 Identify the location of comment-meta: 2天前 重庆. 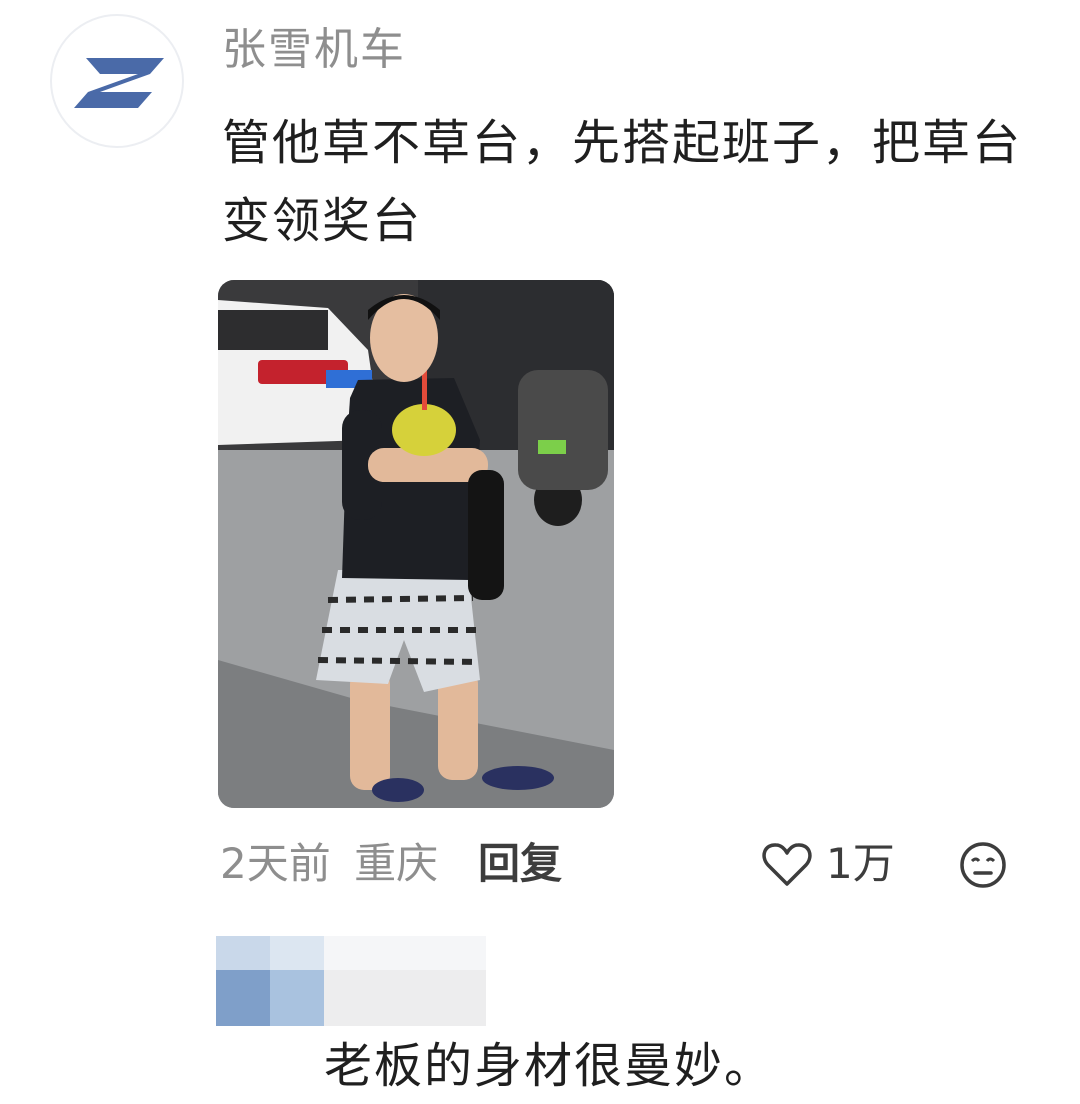
(329, 864).